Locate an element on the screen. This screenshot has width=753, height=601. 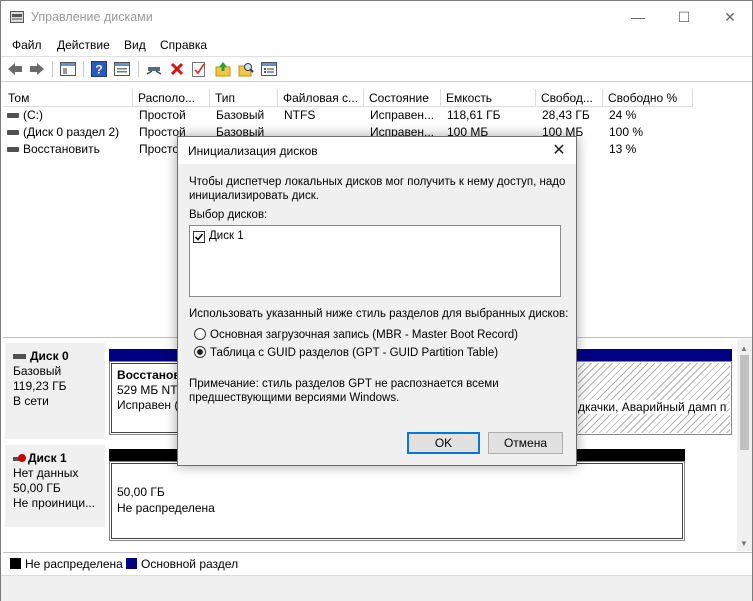
volume-cell: (C:) is located at coordinates (70, 115).